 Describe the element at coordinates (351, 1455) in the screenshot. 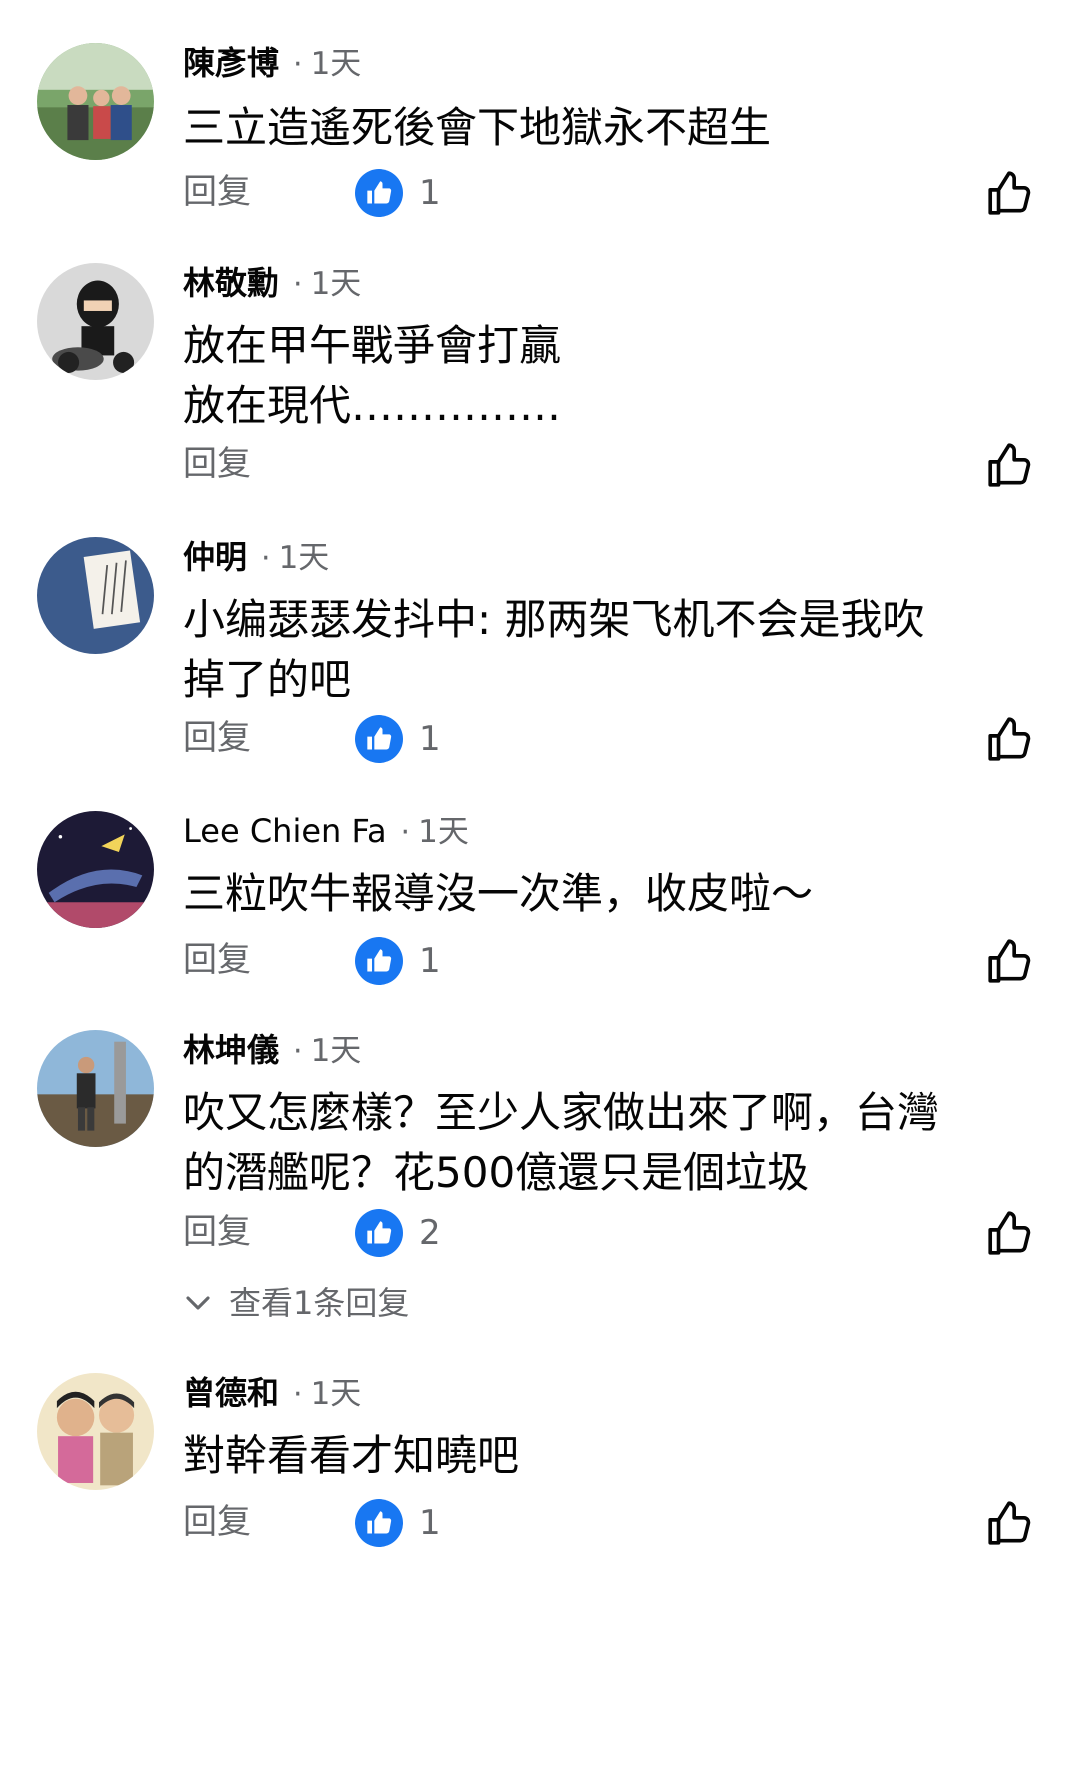

I see `comment-line: 對幹看看才知曉吧` at that location.